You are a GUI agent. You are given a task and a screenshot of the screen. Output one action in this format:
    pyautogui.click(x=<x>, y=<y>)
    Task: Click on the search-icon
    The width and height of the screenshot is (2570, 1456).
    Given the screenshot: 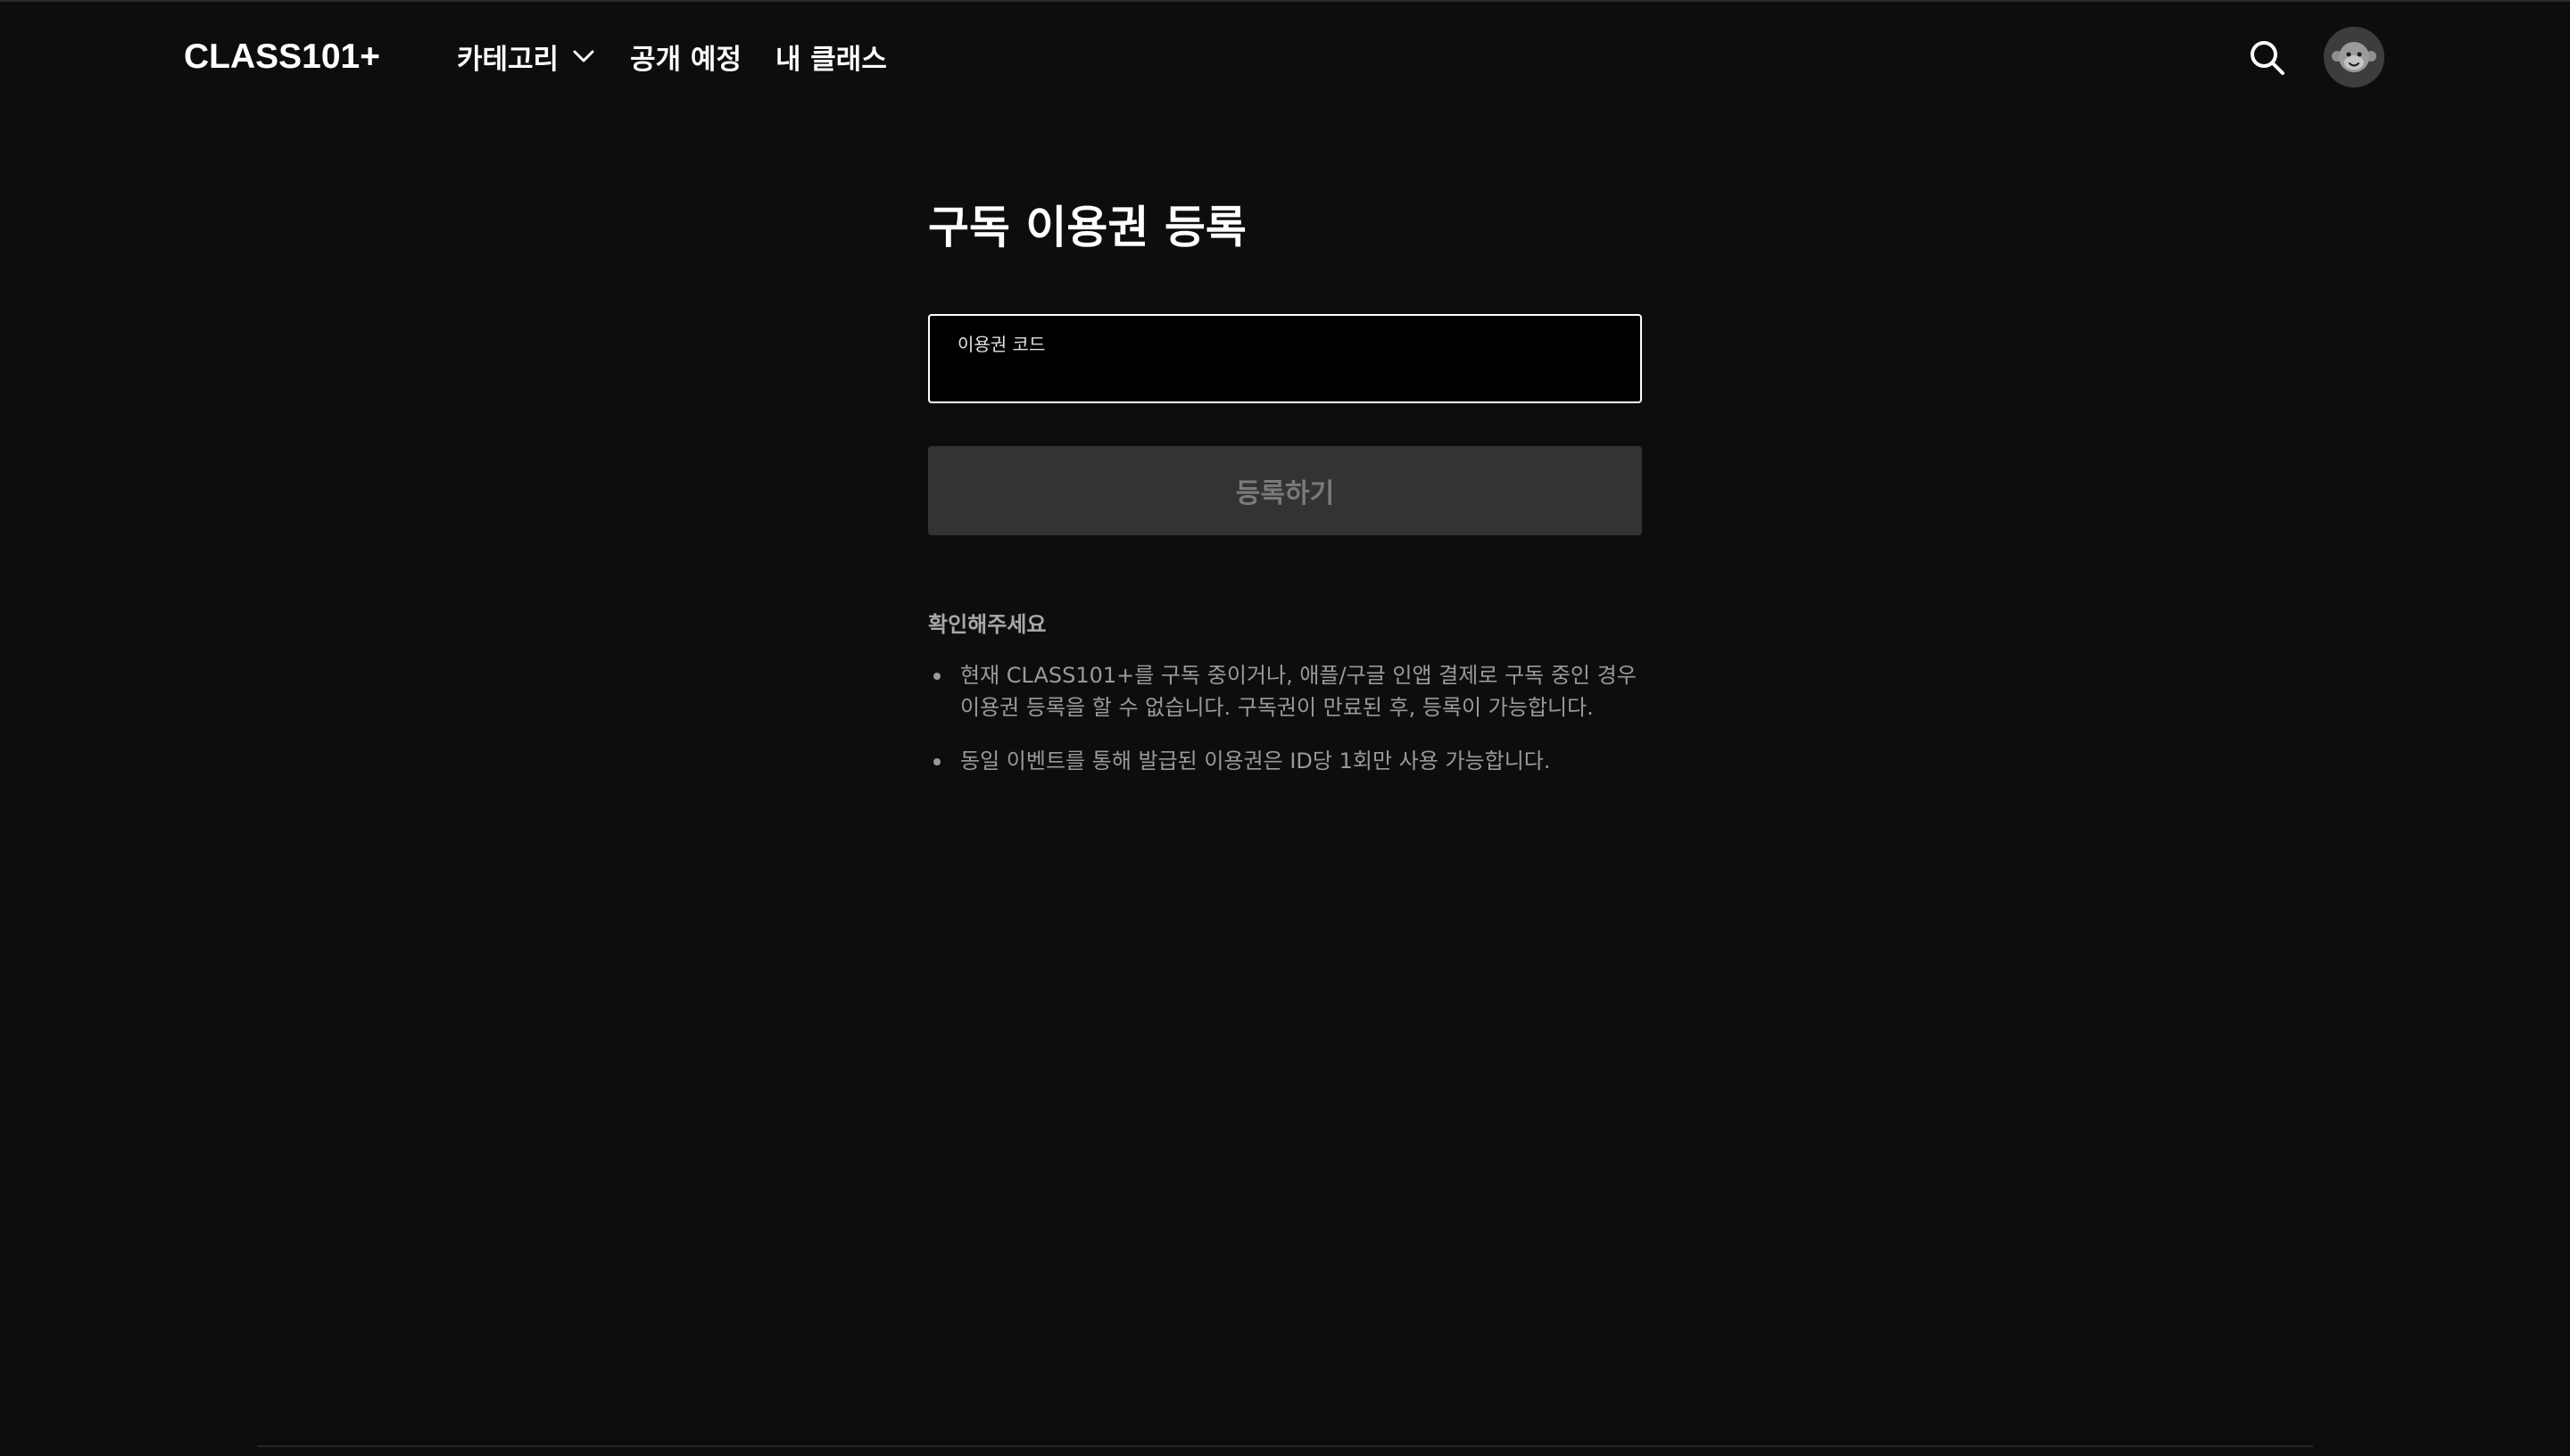 What is the action you would take?
    pyautogui.click(x=2267, y=58)
    